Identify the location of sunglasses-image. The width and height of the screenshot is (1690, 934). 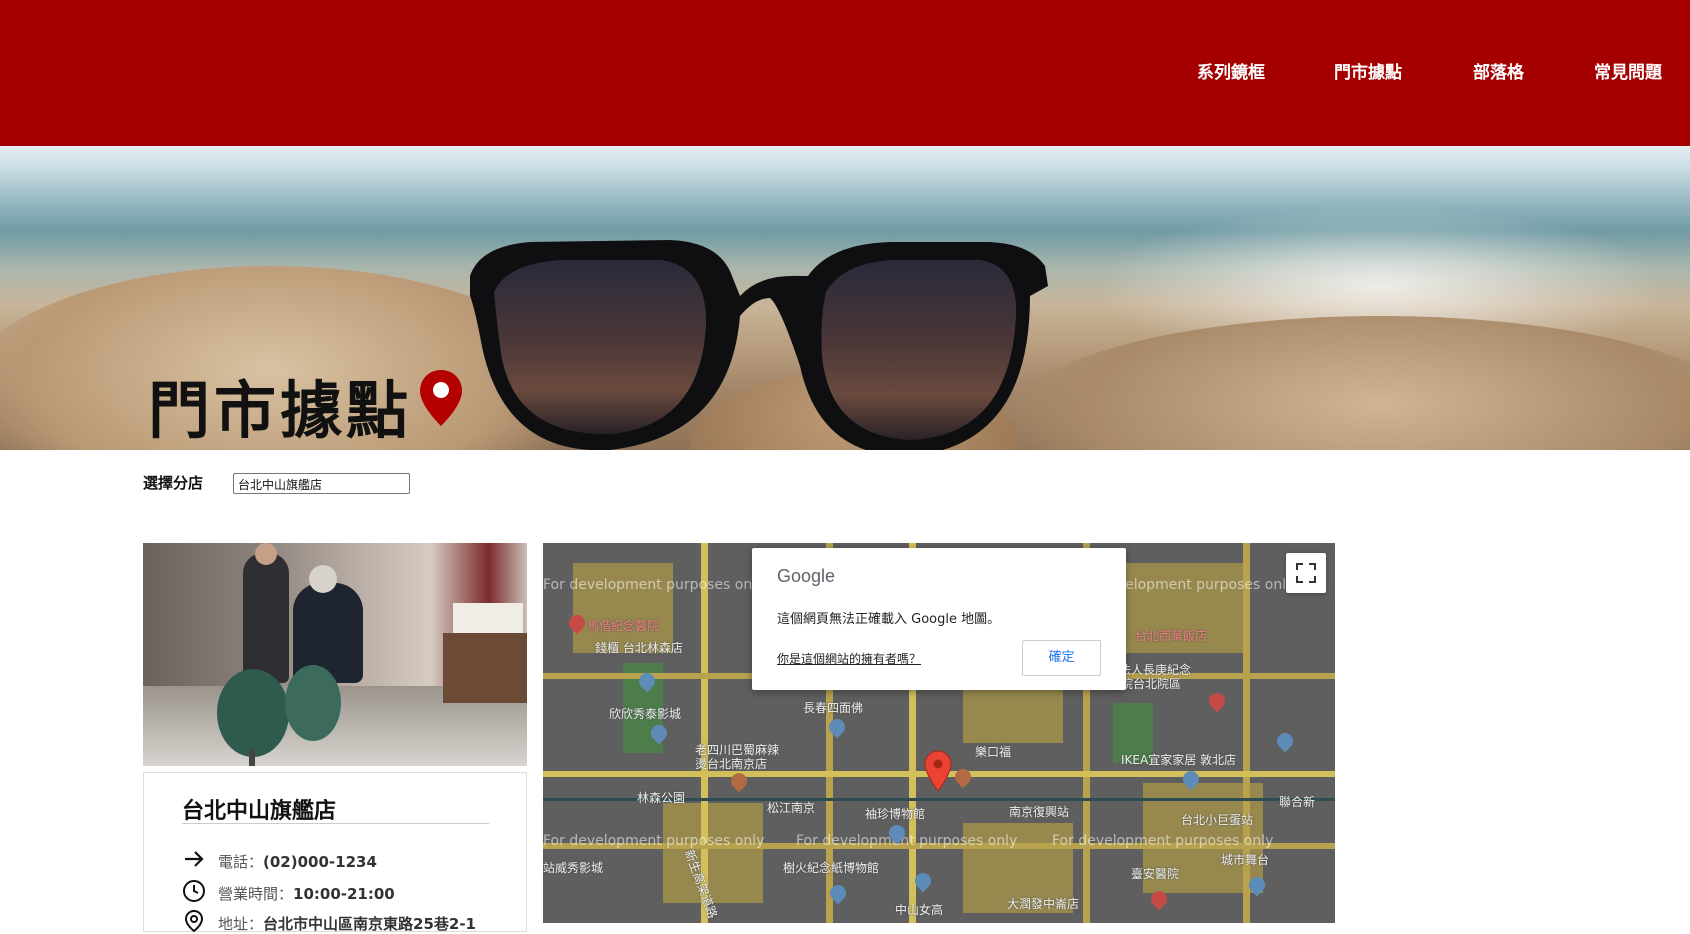
(759, 345).